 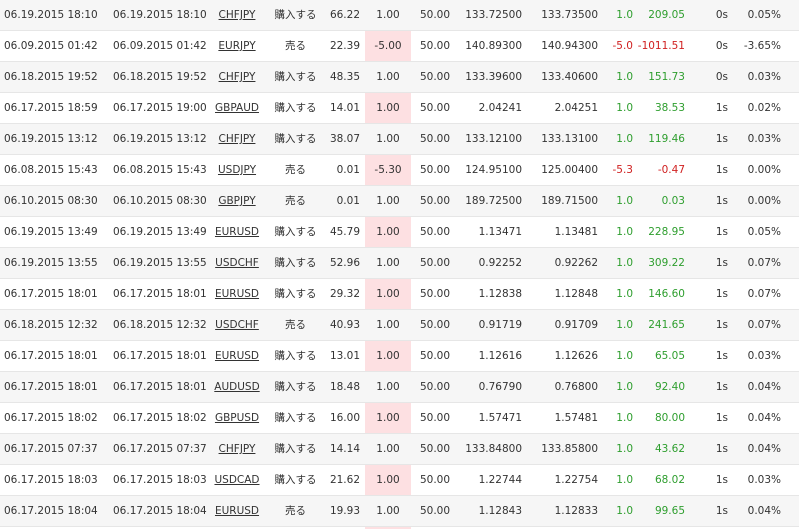 I want to click on close-time-cell: 06.19.2015 13:49, so click(x=160, y=232).